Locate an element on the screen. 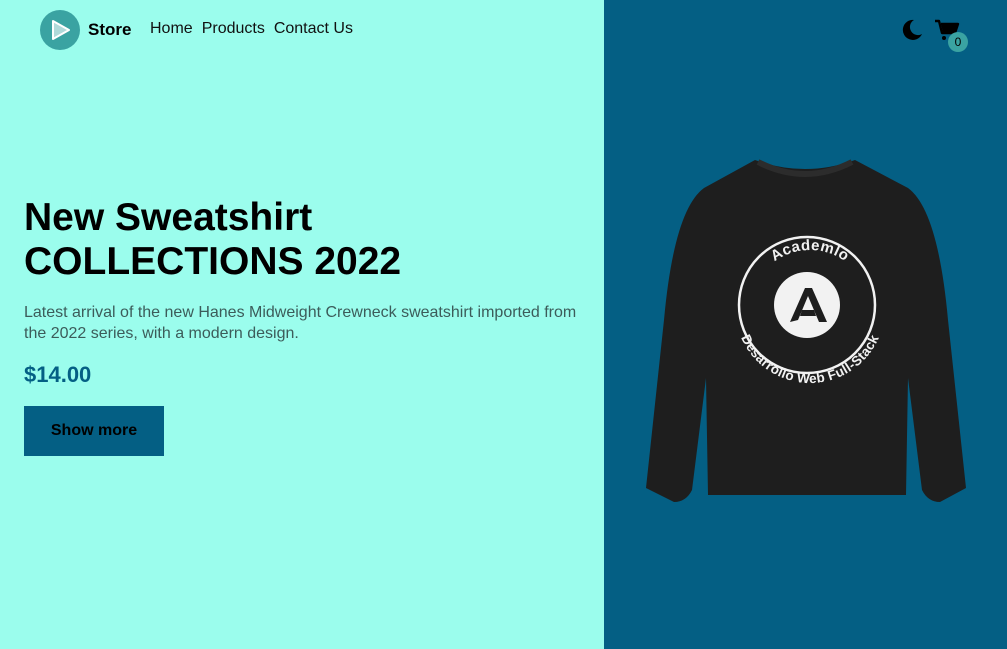 The image size is (1007, 649). nav-contact-us: Contact Us is located at coordinates (313, 29).